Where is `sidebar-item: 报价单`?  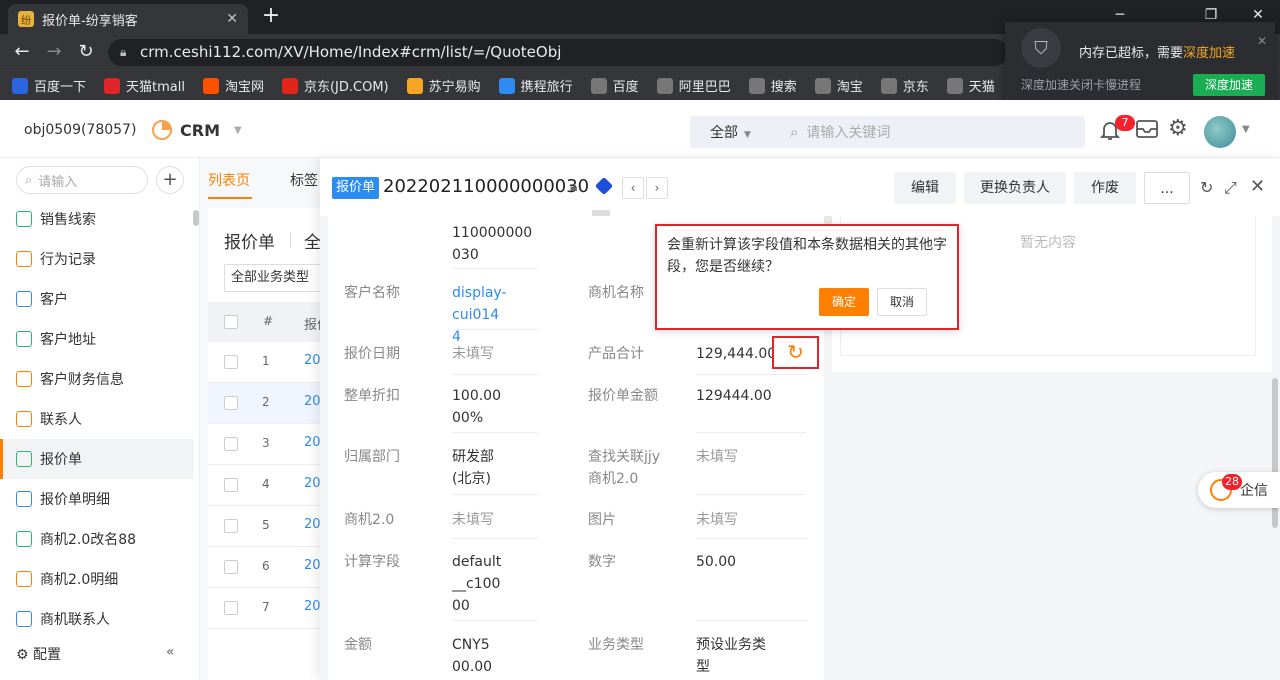
sidebar-item: 报价单 is located at coordinates (97, 459).